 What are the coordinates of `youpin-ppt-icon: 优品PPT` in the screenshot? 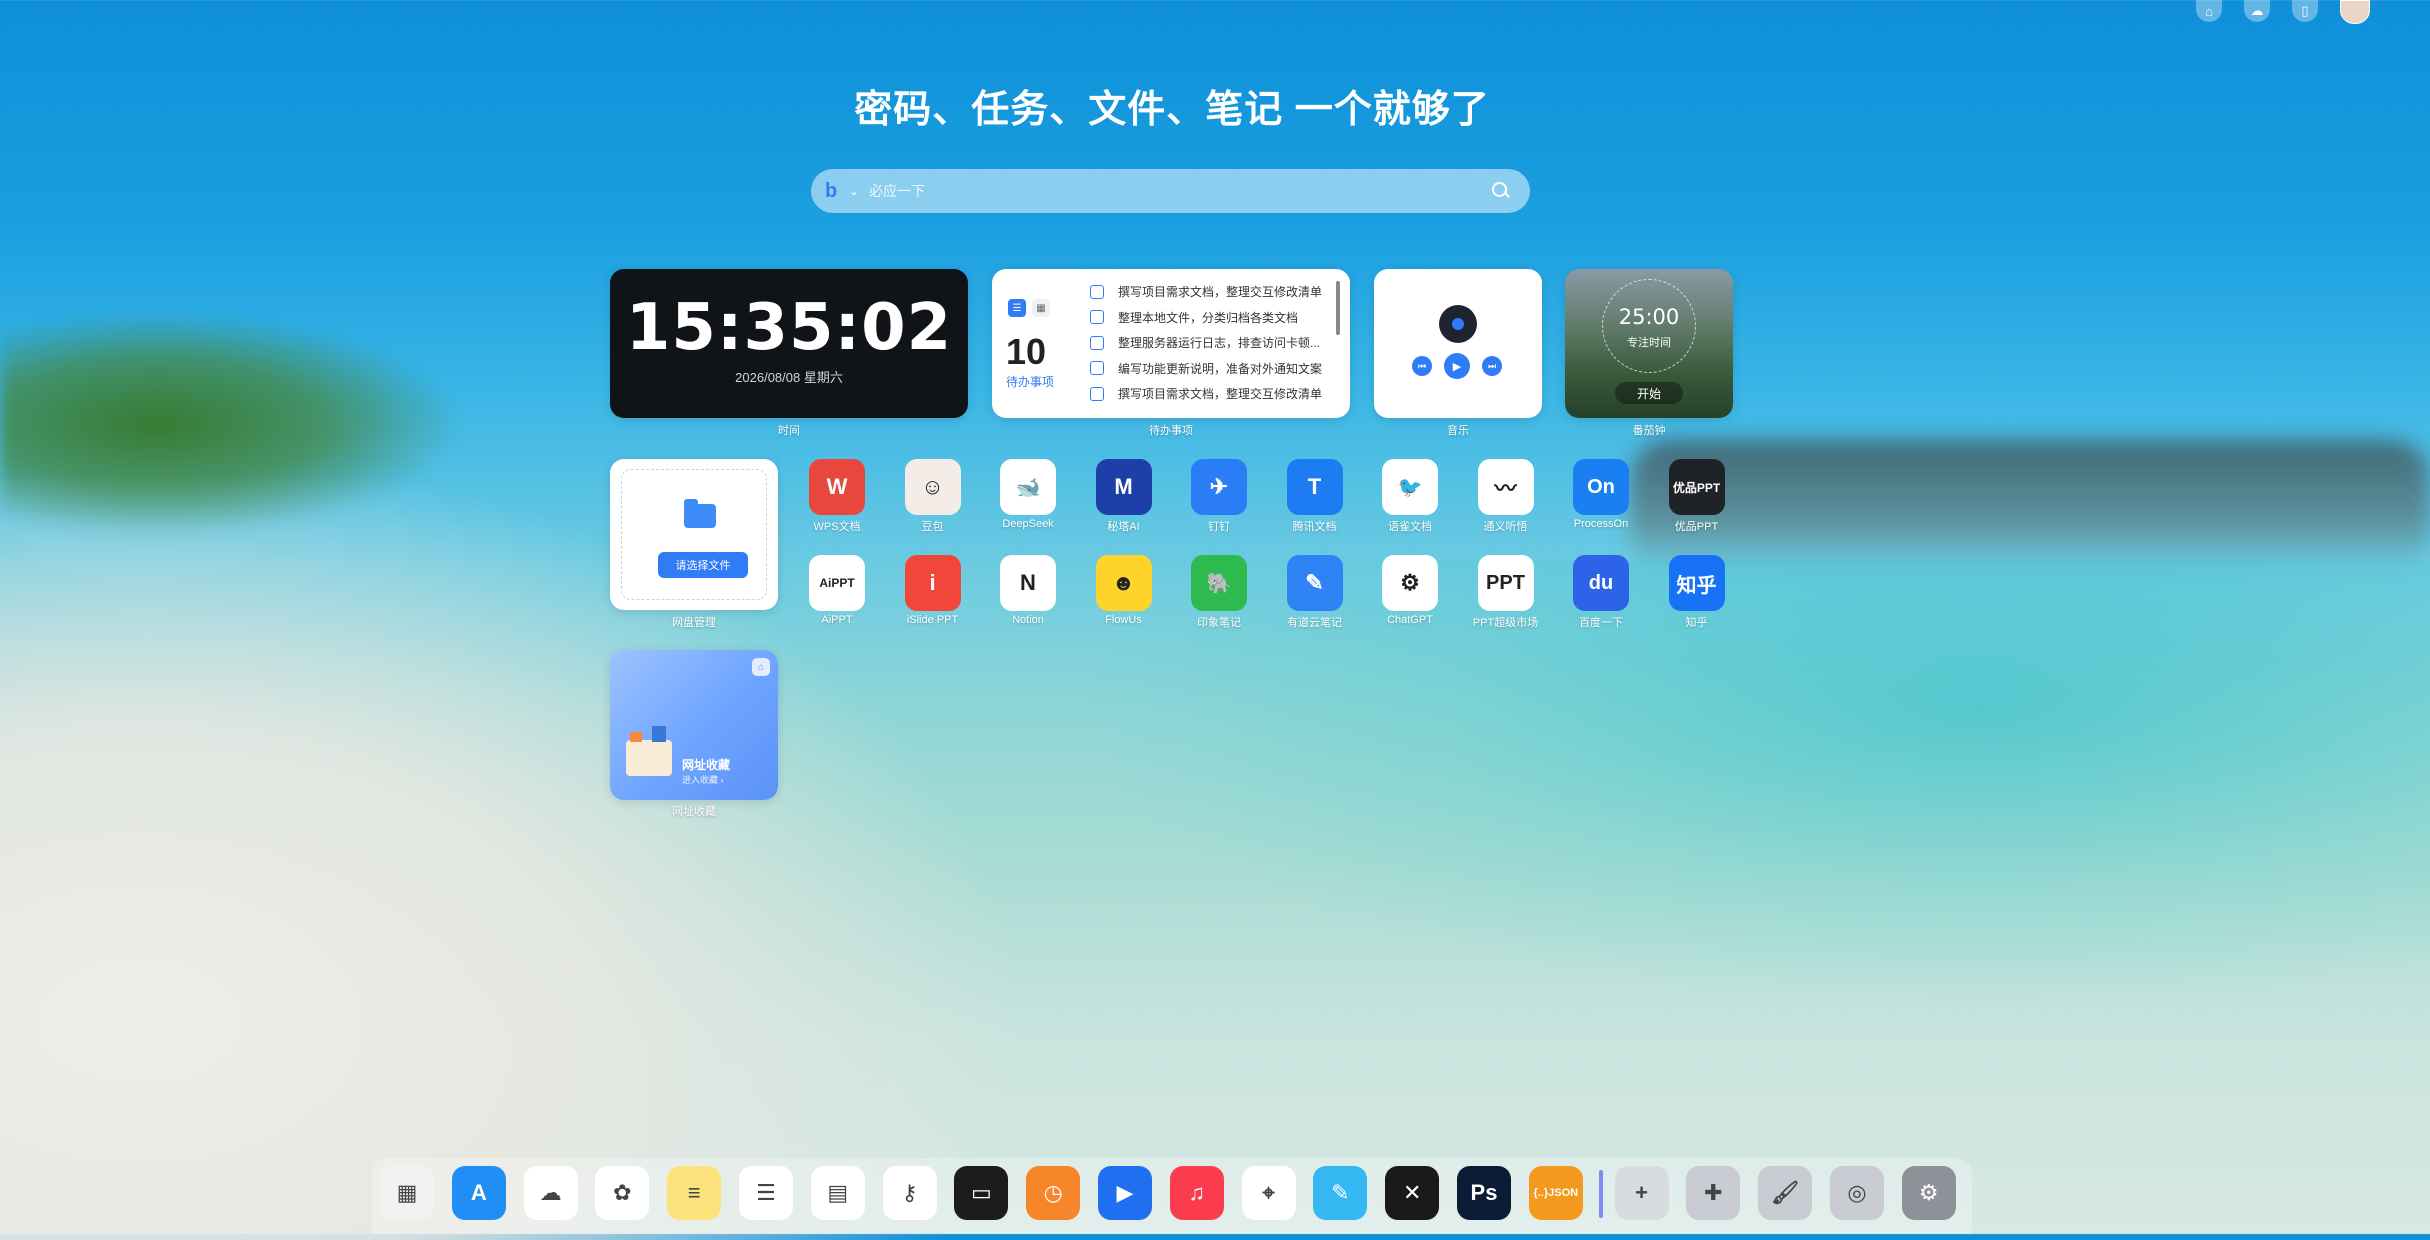 It's located at (1696, 487).